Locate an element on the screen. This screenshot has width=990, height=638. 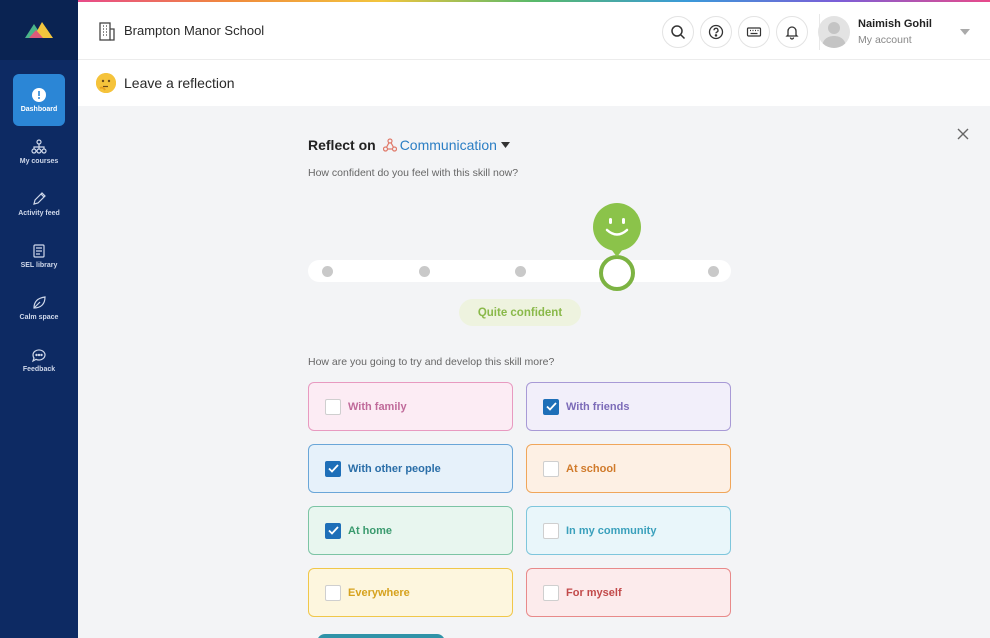
dashboard-icon is located at coordinates (39, 95).